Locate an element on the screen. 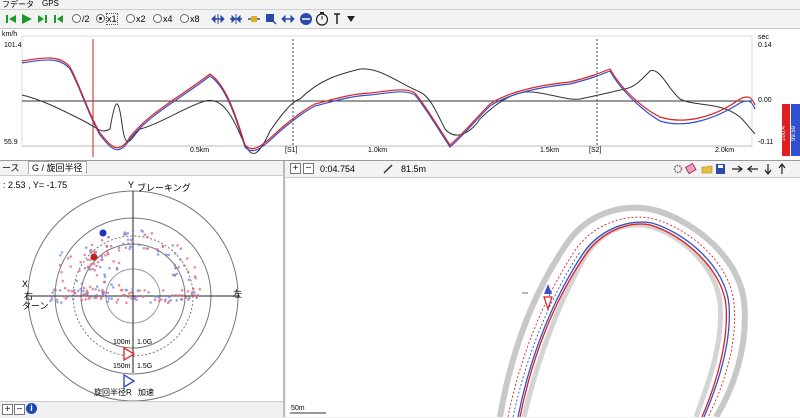 The width and height of the screenshot is (800, 418). zoom-in-icon: + is located at coordinates (7, 409).